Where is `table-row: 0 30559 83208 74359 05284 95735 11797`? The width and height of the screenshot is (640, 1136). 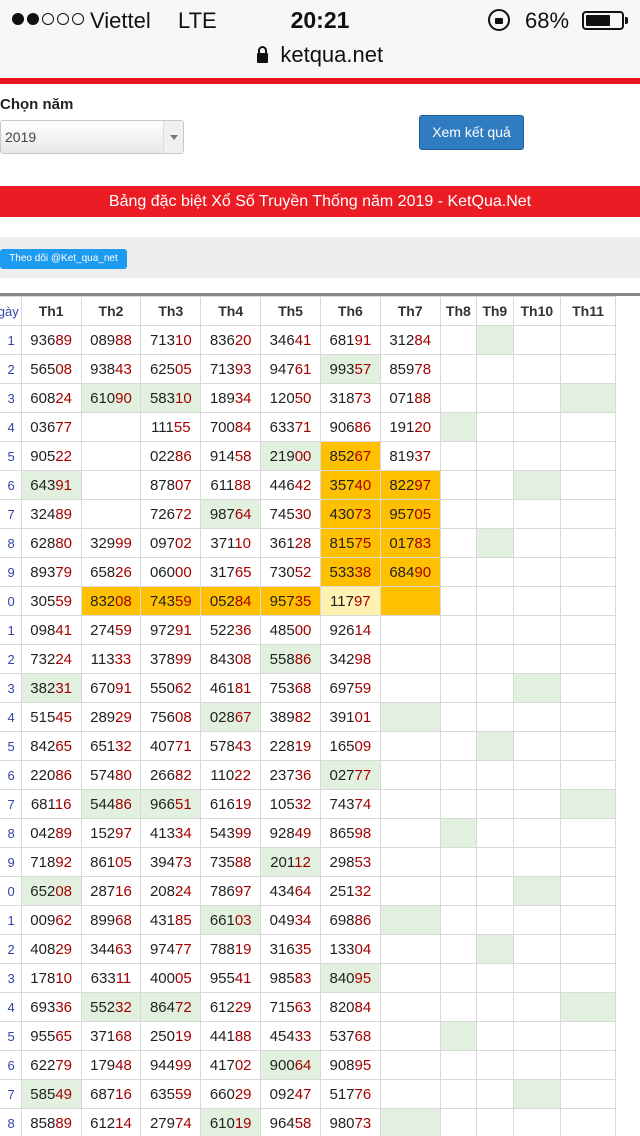
table-row: 0 30559 83208 74359 05284 95735 11797 is located at coordinates (308, 601).